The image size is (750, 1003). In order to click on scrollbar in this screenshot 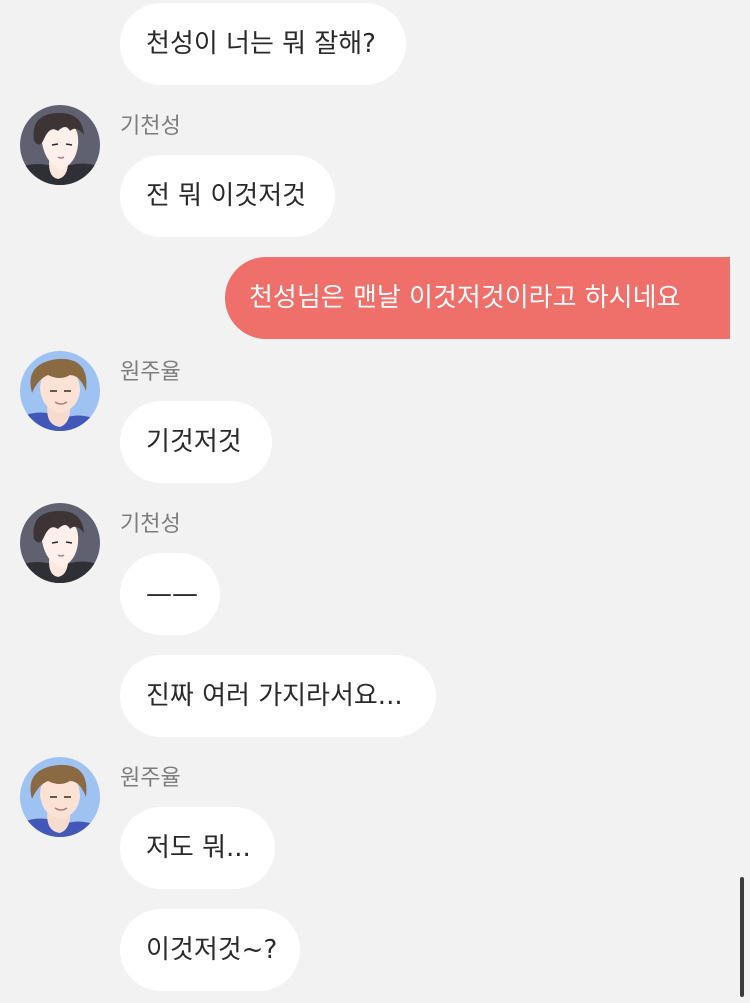, I will do `click(742, 937)`.